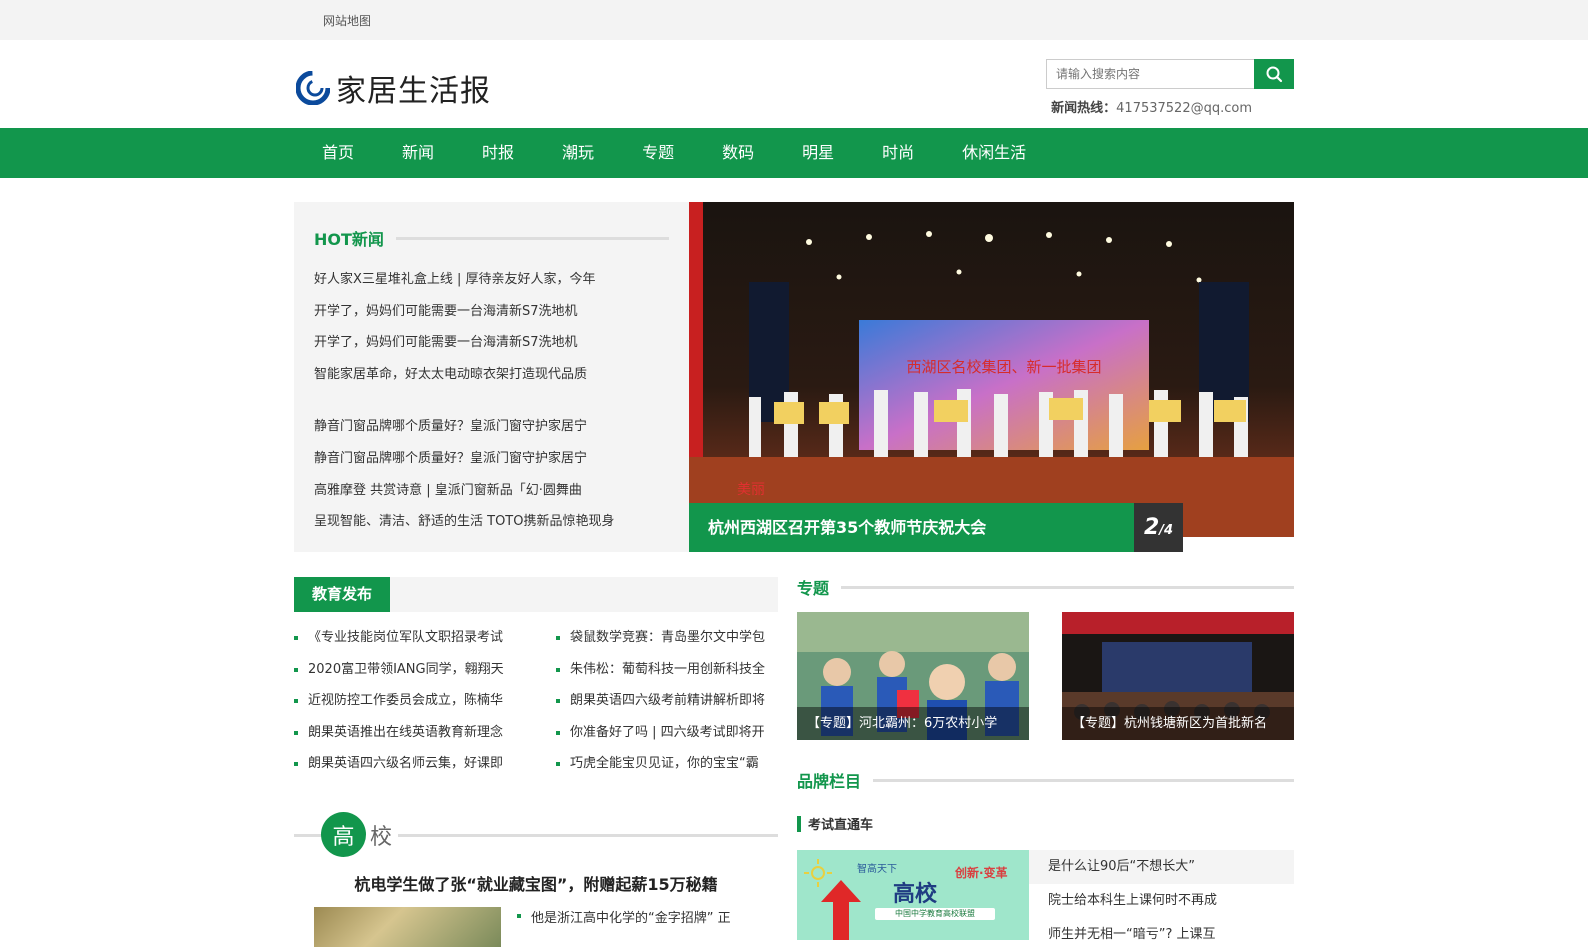  Describe the element at coordinates (381, 837) in the screenshot. I see `badge-text: 校` at that location.